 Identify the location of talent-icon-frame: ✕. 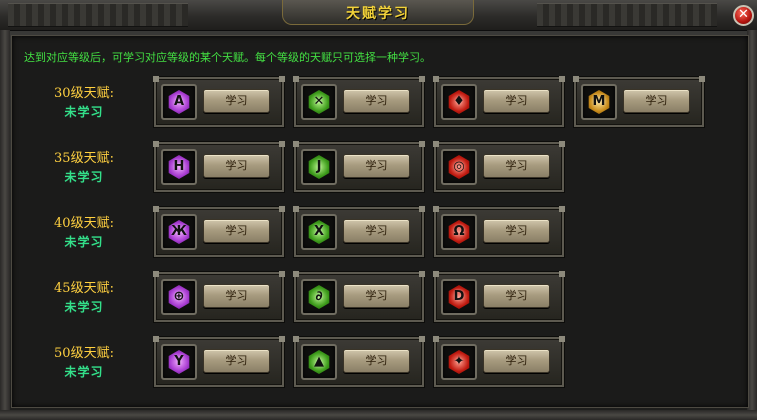
(319, 102).